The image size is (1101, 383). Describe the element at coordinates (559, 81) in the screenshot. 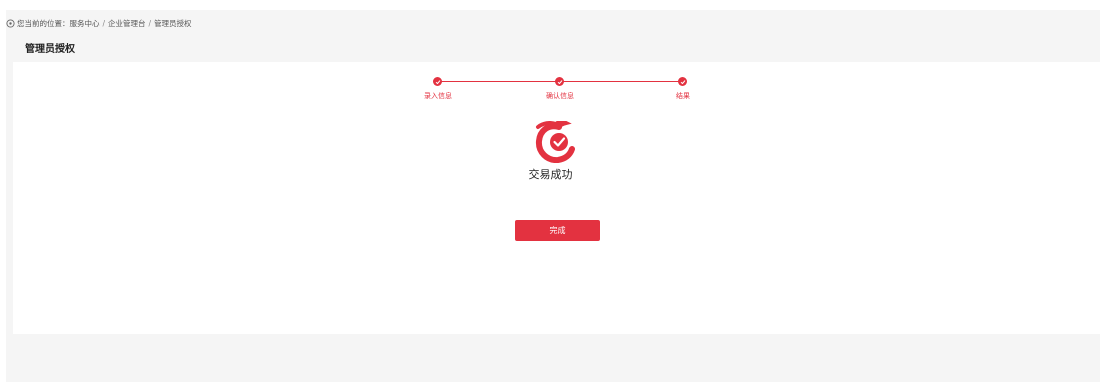

I see `step-2-check-icon` at that location.